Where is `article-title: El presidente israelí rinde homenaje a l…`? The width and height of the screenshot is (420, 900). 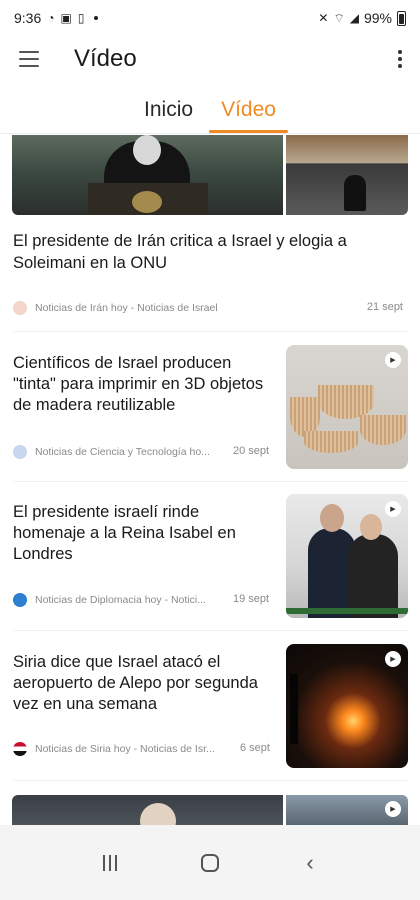 article-title: El presidente israelí rinde homenaje a l… is located at coordinates (143, 533).